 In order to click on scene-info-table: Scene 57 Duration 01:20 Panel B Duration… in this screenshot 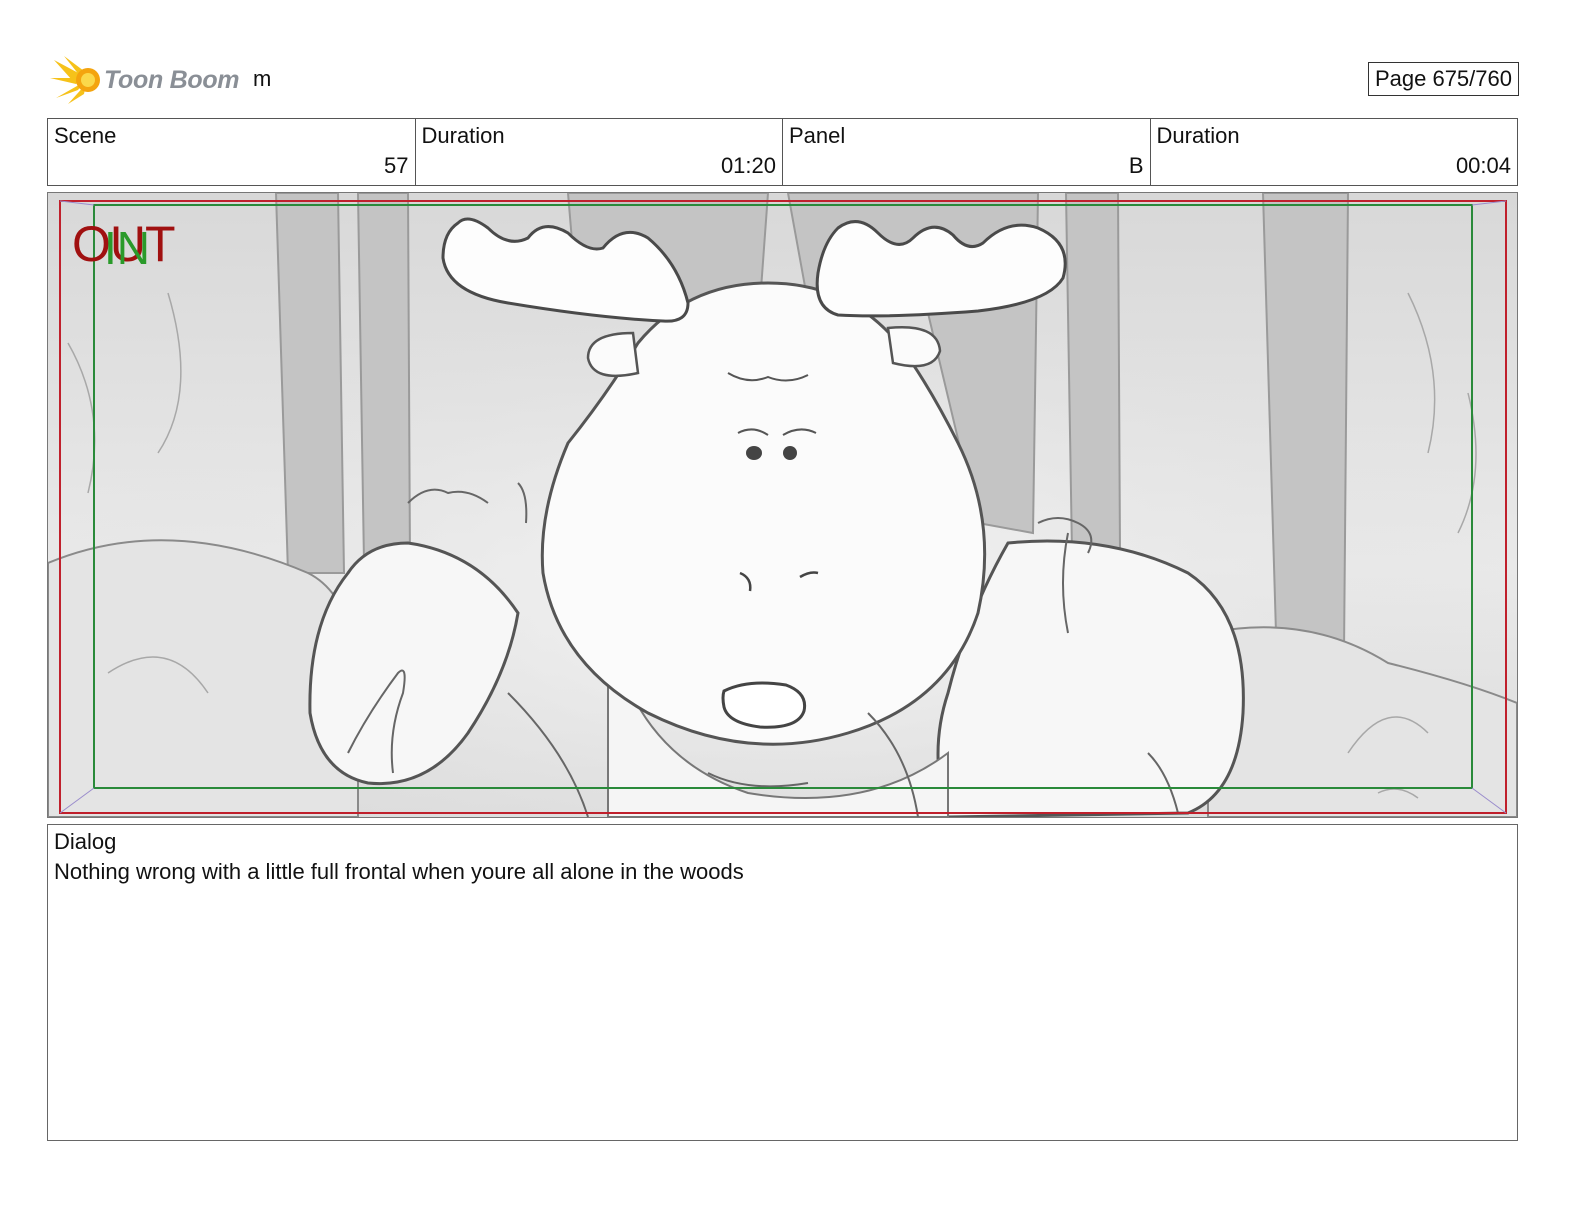, I will do `click(782, 152)`.